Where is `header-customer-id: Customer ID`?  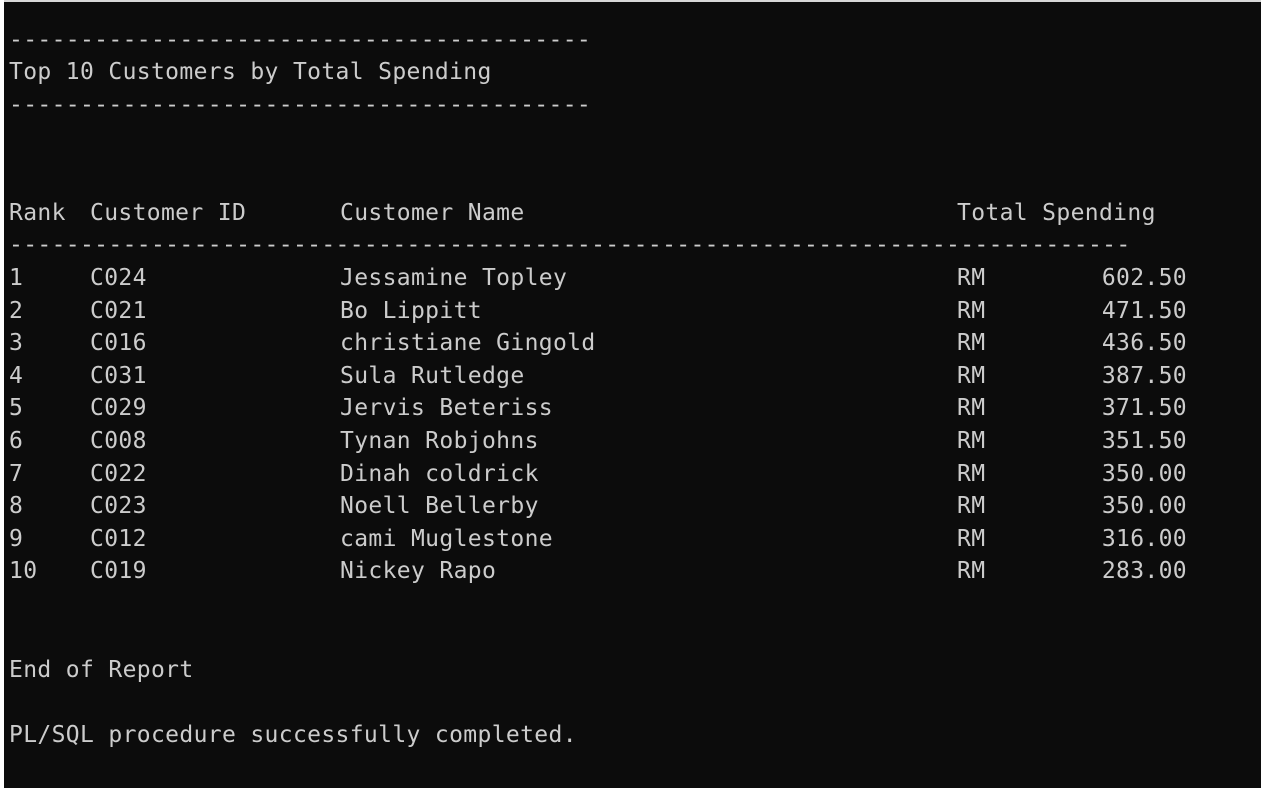 header-customer-id: Customer ID is located at coordinates (168, 213).